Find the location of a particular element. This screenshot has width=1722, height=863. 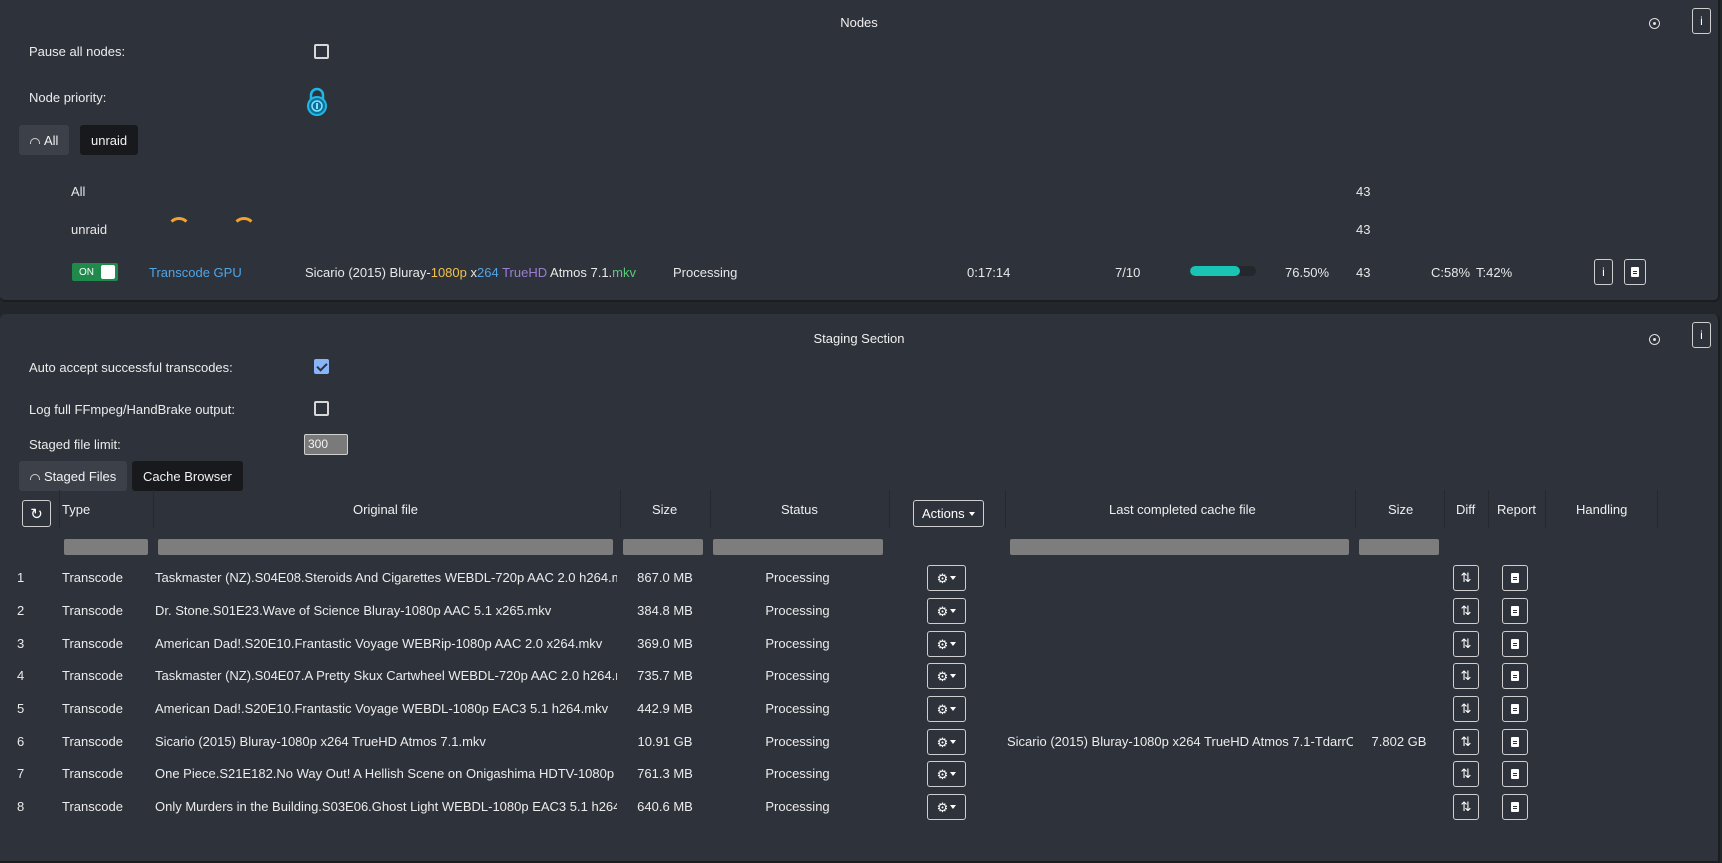

row-size: 10.91 GB is located at coordinates (665, 741).